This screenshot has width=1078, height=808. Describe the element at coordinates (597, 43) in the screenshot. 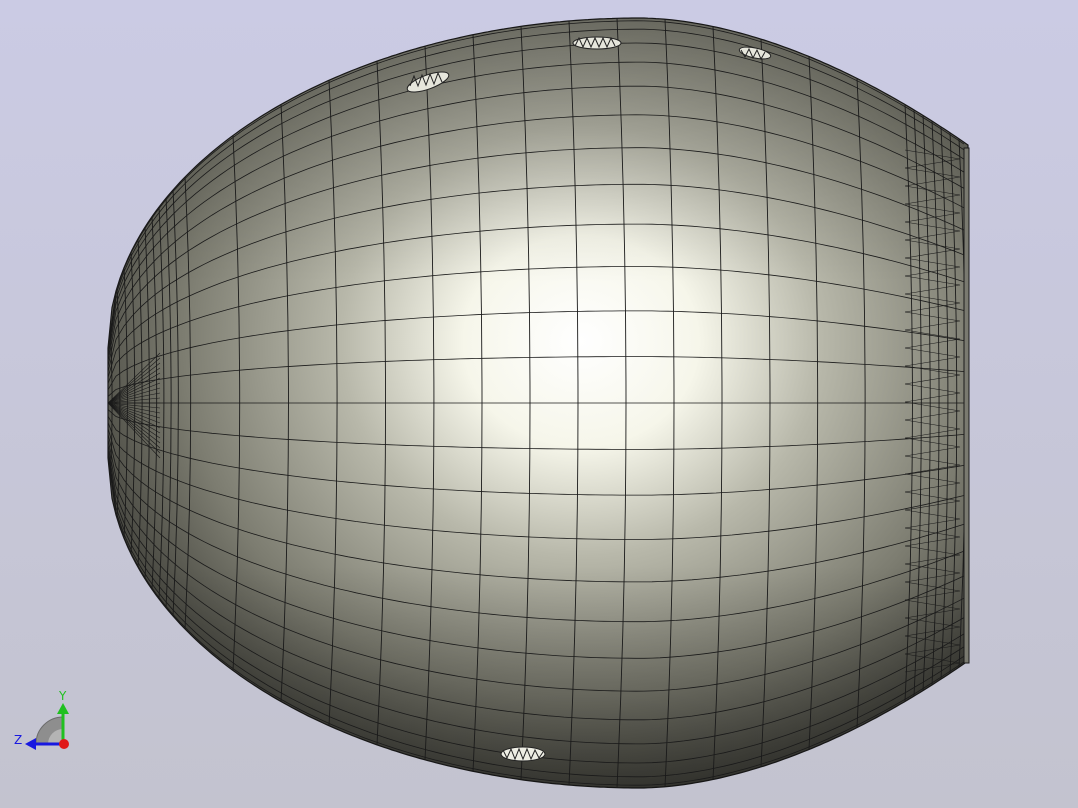

I see `model-hole-top-center` at that location.